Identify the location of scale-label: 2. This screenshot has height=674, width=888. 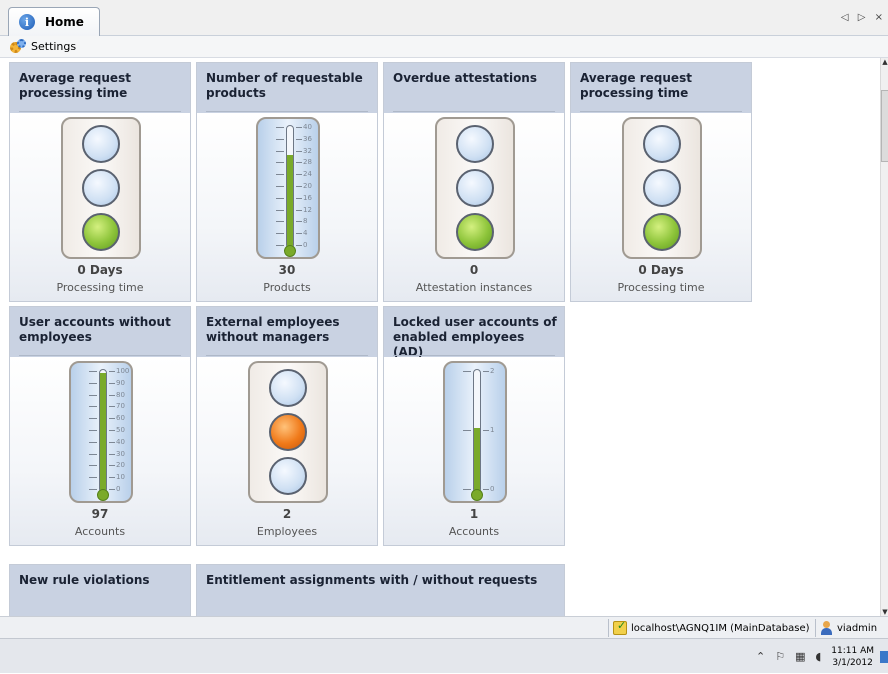
(492, 371).